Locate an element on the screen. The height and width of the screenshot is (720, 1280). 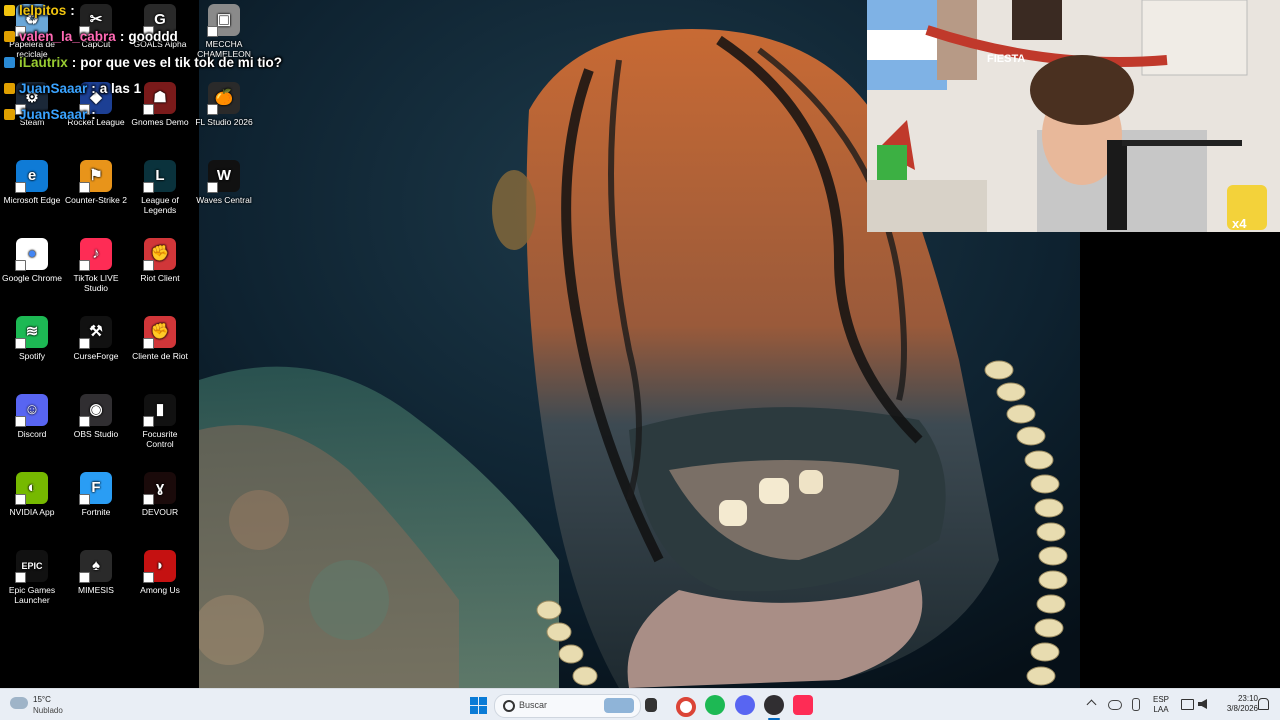
desktop-shortcut: W Waves Central is located at coordinates (224, 182).